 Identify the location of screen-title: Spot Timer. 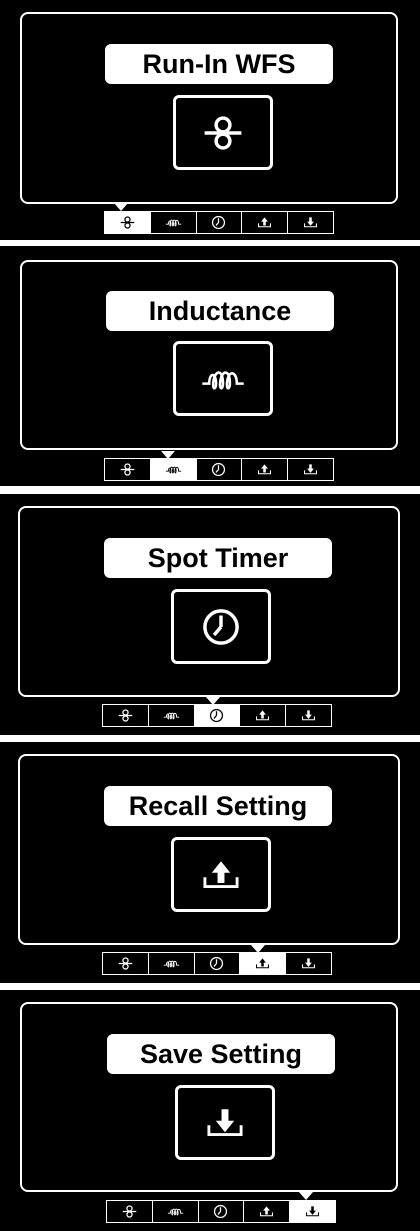
(218, 558).